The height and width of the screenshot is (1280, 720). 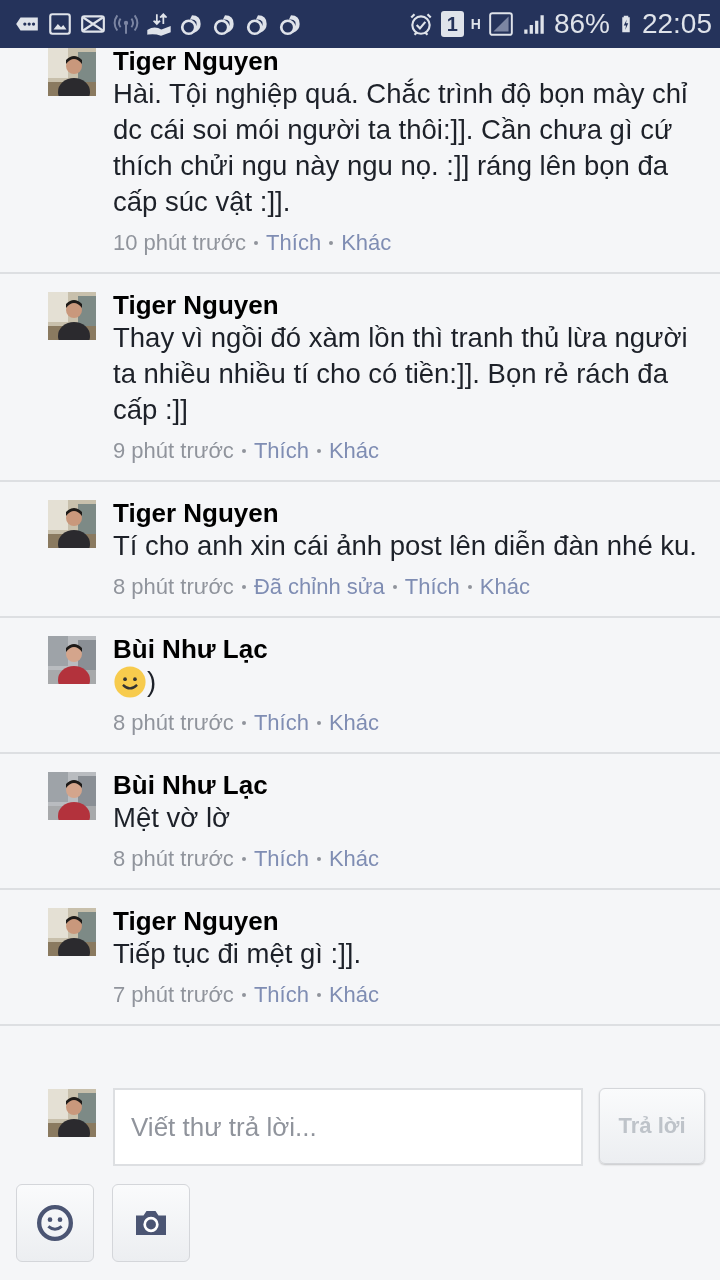 What do you see at coordinates (173, 995) in the screenshot?
I see `comment-time: 7 phút trước` at bounding box center [173, 995].